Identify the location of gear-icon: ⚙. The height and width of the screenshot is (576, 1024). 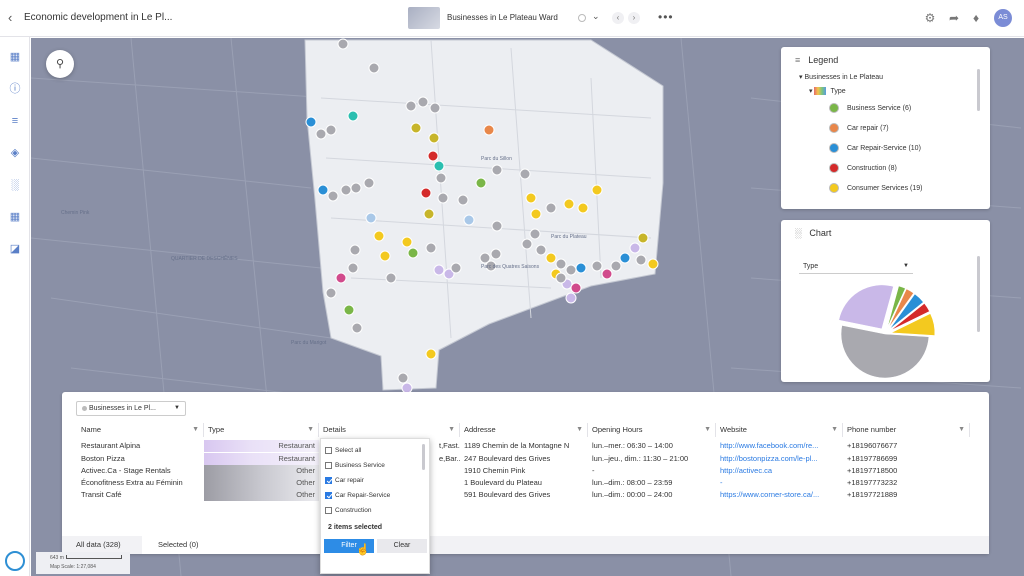
(930, 18).